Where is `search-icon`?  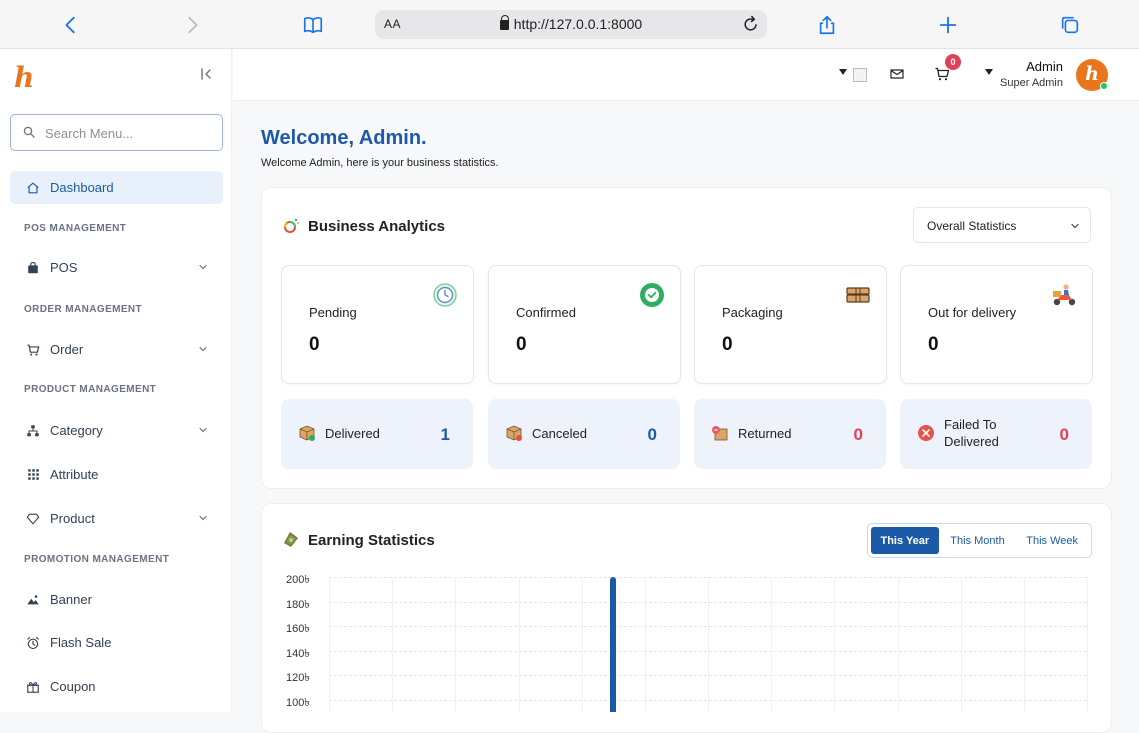 search-icon is located at coordinates (29, 132).